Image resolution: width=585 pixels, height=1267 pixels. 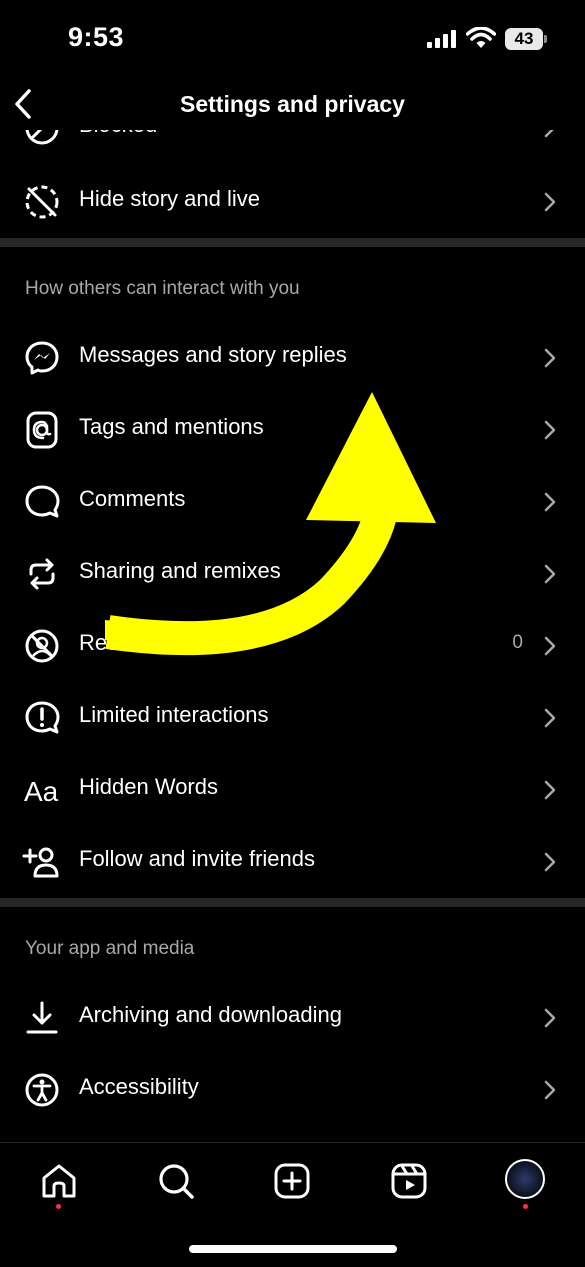 What do you see at coordinates (292, 430) in the screenshot?
I see `settings-row-tags: Tags and mentions` at bounding box center [292, 430].